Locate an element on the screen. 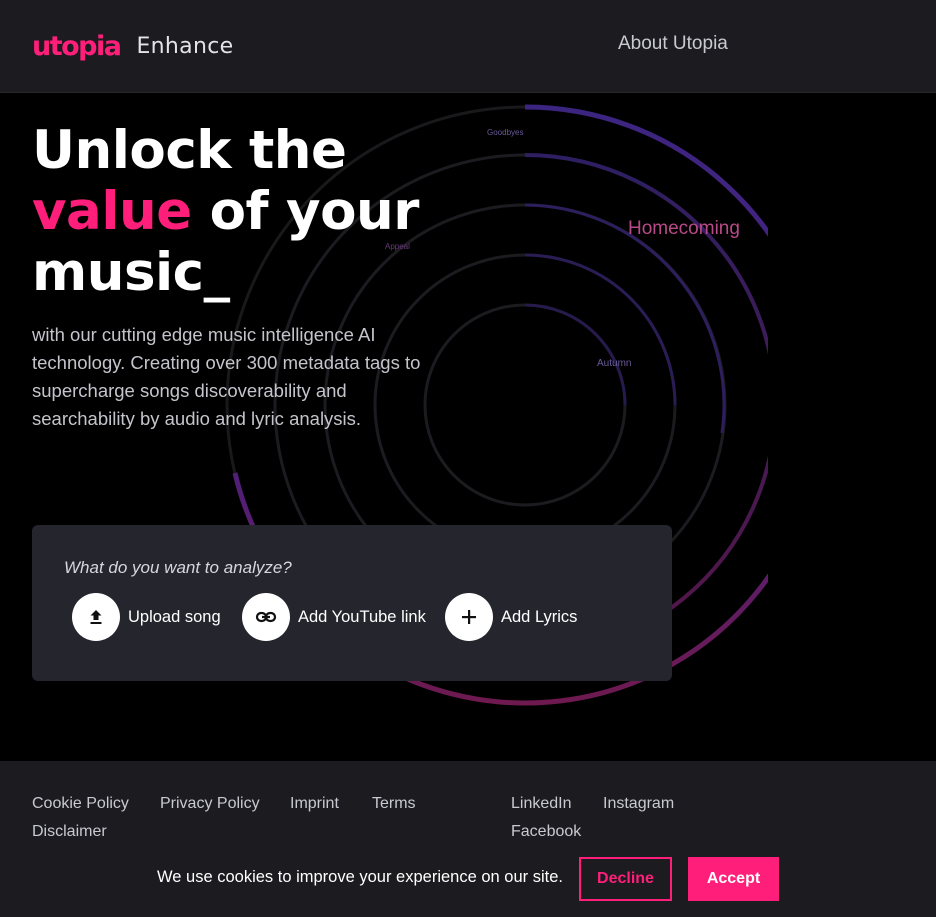  analyze-question: What do you want to analyze? is located at coordinates (178, 567).